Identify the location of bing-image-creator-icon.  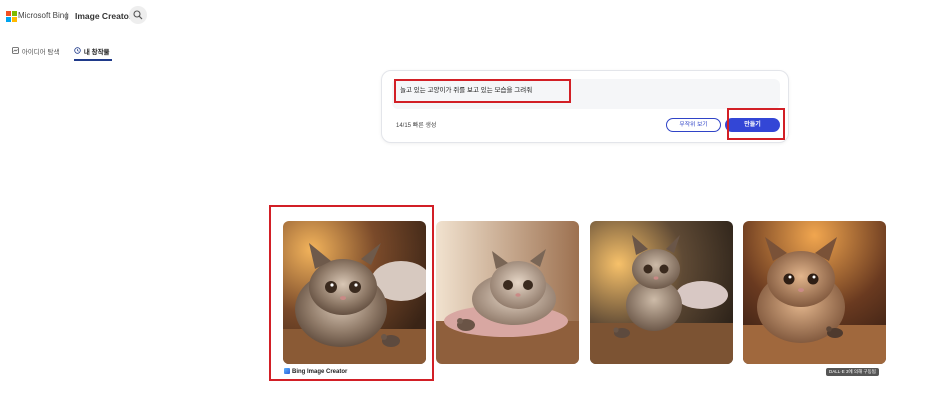
(287, 371).